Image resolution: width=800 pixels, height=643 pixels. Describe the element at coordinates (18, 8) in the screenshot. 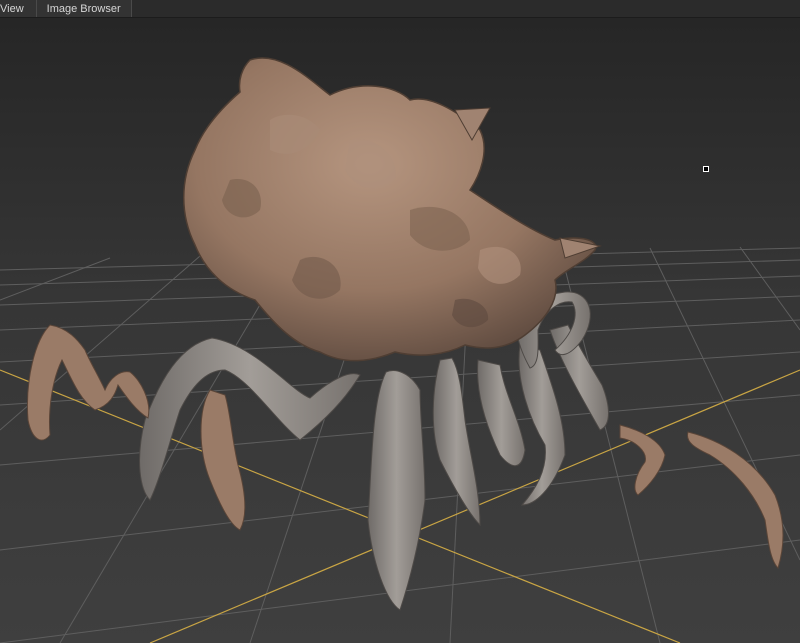

I see `tab-view: View` at that location.